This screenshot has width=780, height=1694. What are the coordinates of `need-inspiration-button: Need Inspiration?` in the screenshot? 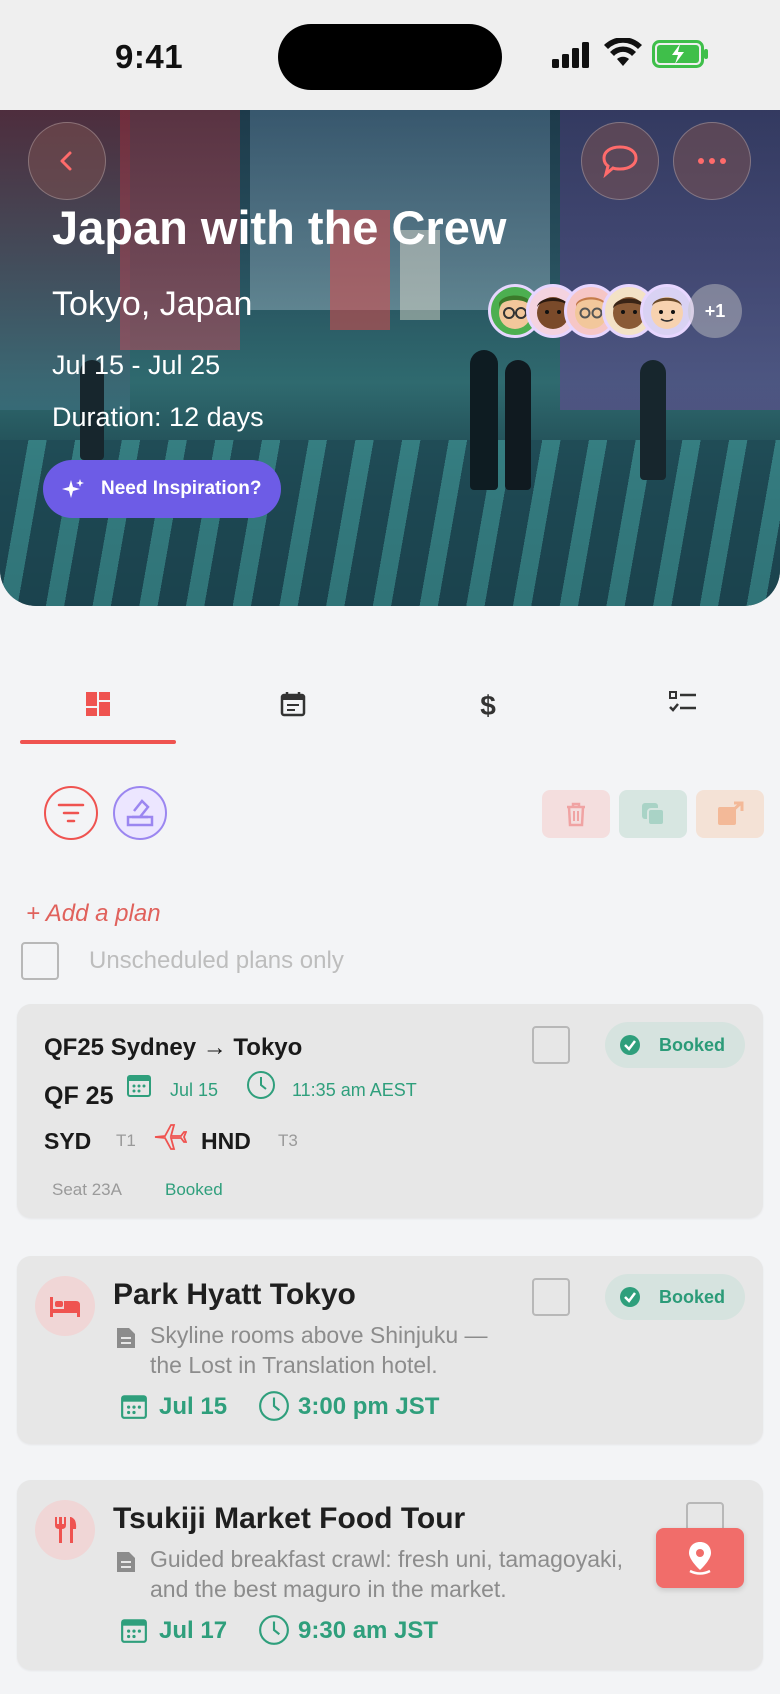 It's located at (162, 489).